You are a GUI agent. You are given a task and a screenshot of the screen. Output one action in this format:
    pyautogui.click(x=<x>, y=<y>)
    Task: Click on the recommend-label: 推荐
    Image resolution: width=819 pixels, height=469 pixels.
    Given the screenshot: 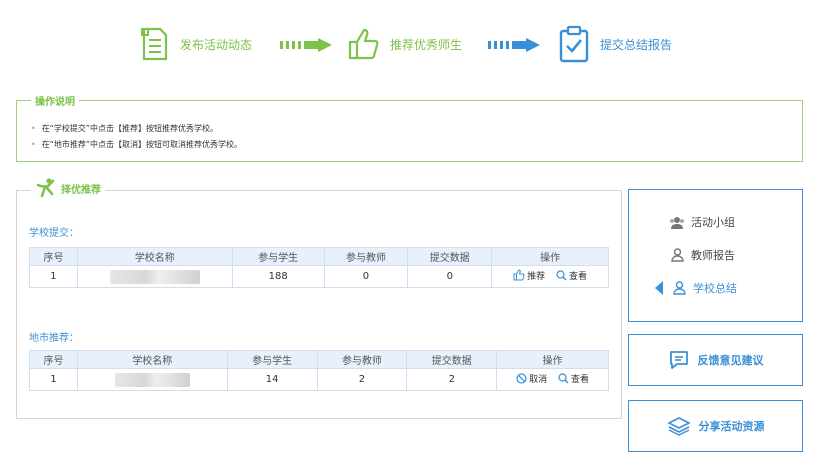 What is the action you would take?
    pyautogui.click(x=536, y=276)
    